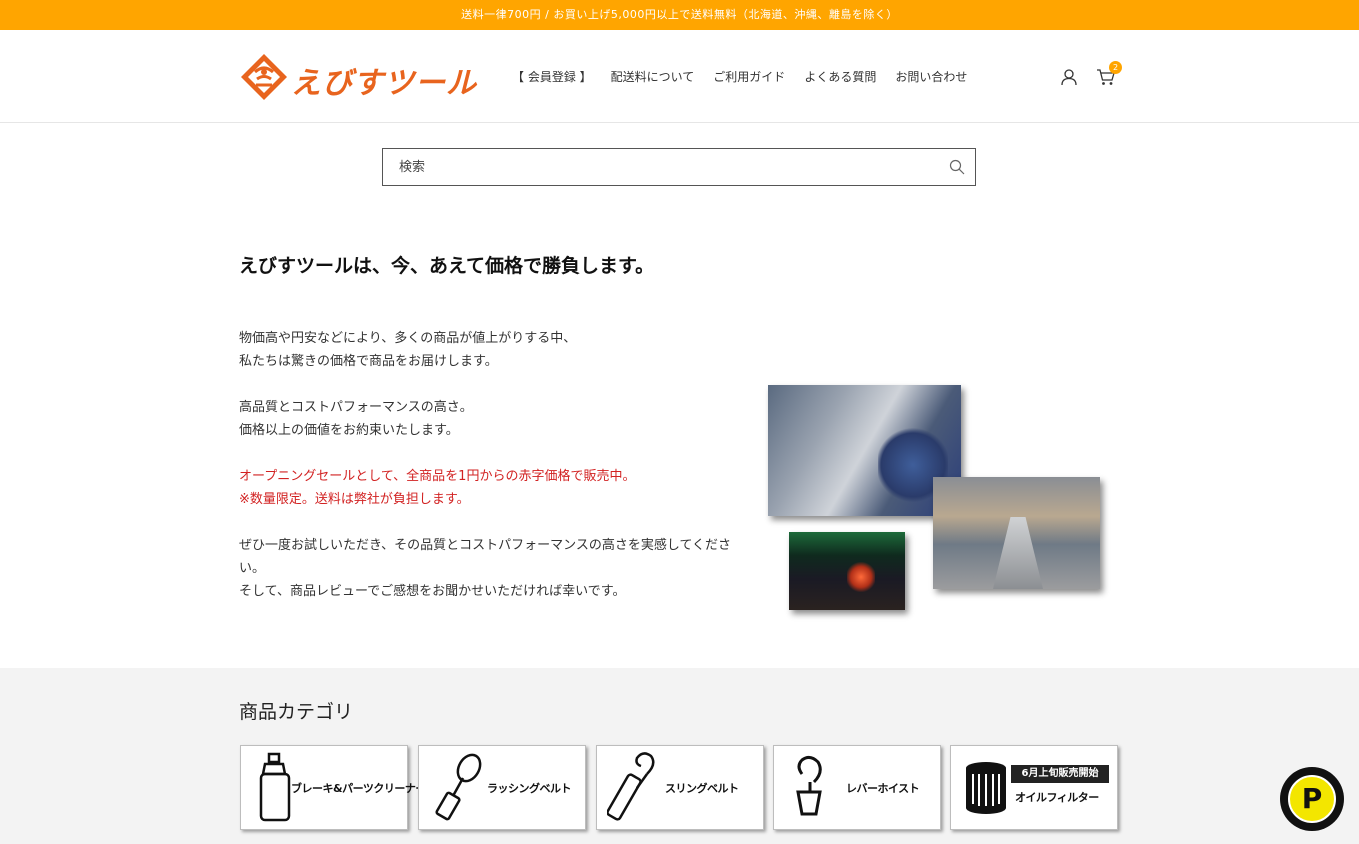  What do you see at coordinates (809, 785) in the screenshot?
I see `hook-icon` at bounding box center [809, 785].